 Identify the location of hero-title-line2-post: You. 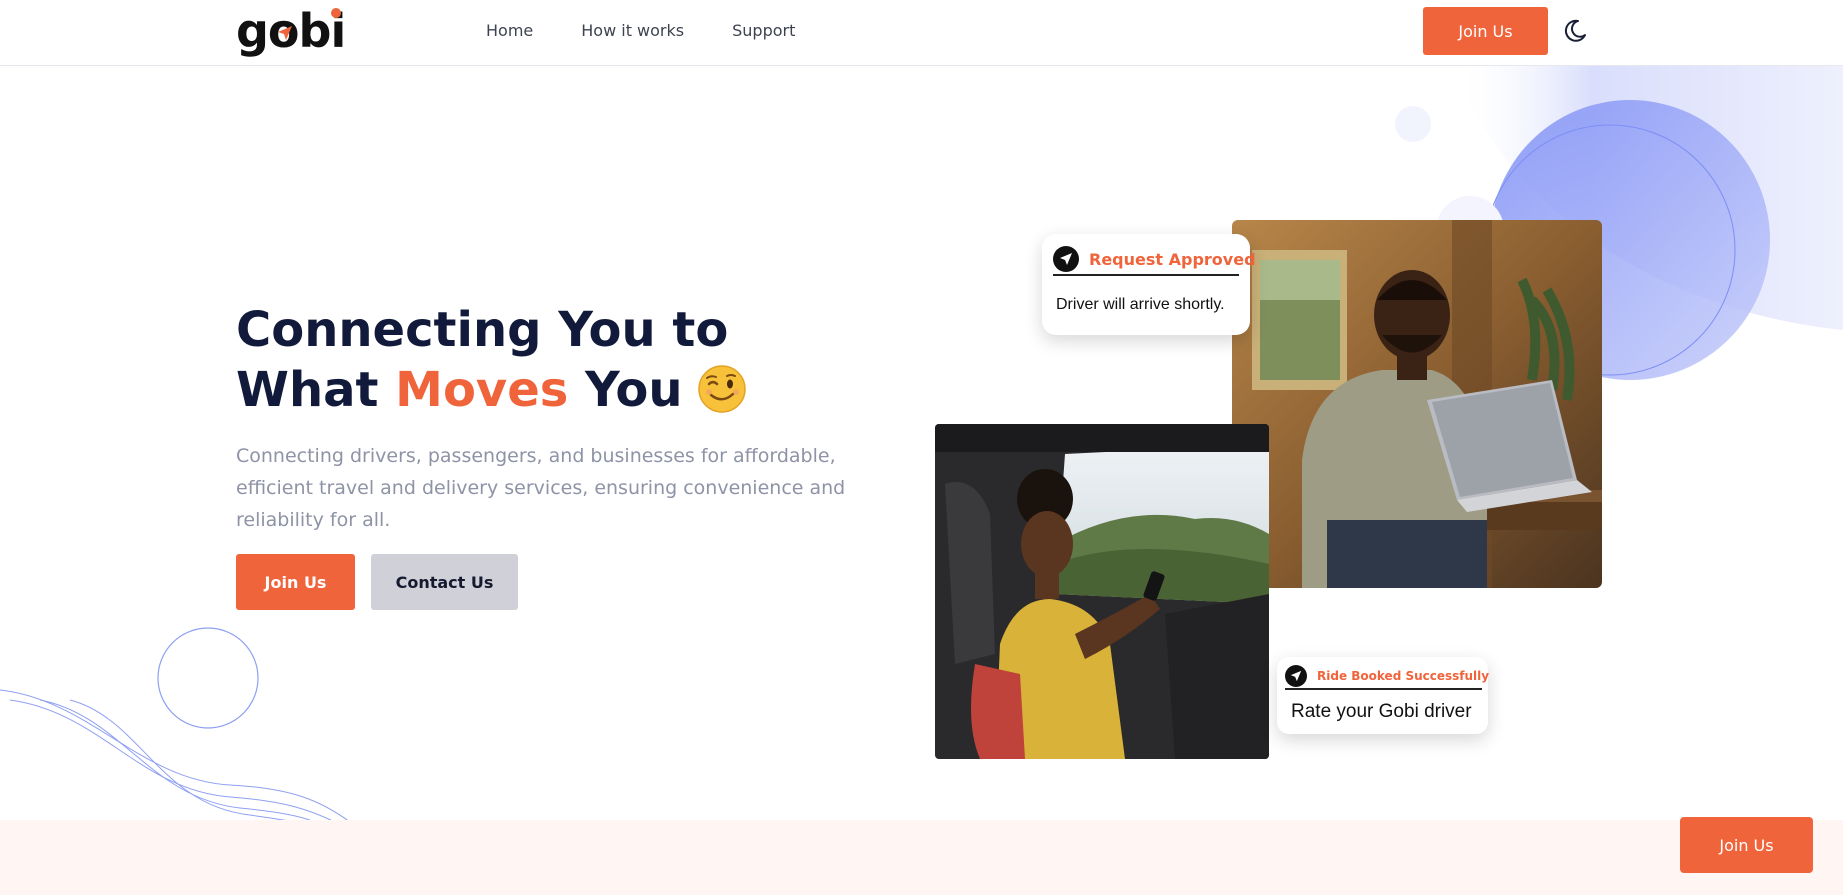
(625, 390).